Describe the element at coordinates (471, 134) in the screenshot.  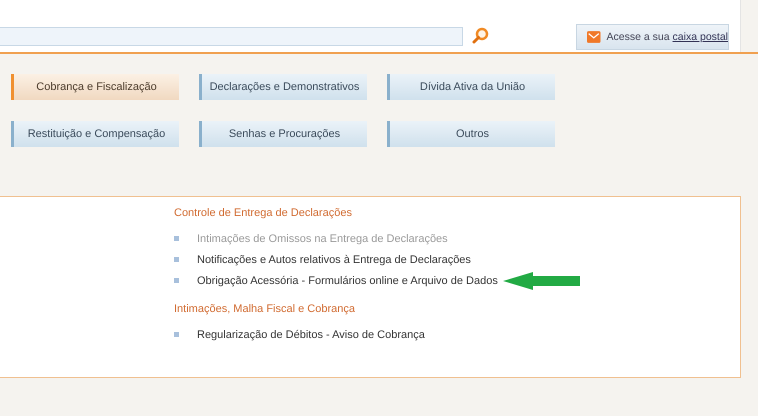
I see `category-button: Outros` at that location.